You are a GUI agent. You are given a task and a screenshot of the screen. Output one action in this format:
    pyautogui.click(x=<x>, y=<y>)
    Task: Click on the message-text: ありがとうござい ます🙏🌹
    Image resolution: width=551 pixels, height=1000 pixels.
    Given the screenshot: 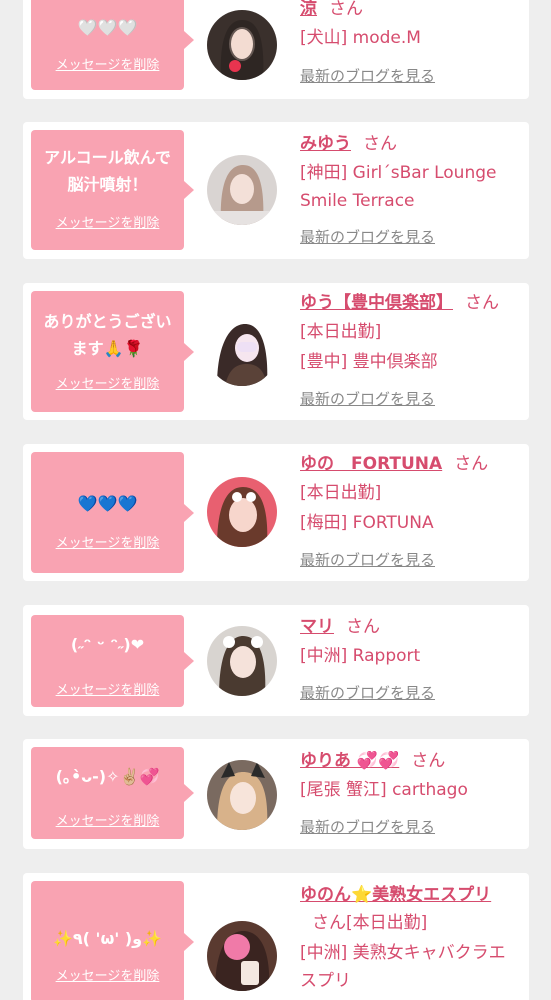 What is the action you would take?
    pyautogui.click(x=107, y=335)
    